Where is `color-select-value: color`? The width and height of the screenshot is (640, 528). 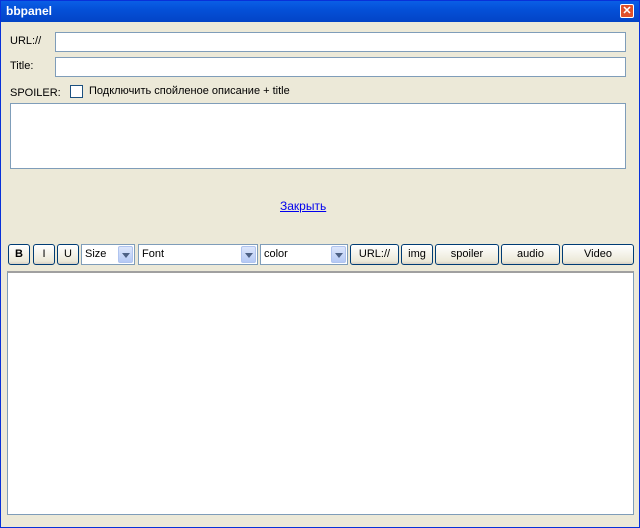 color-select-value: color is located at coordinates (276, 254).